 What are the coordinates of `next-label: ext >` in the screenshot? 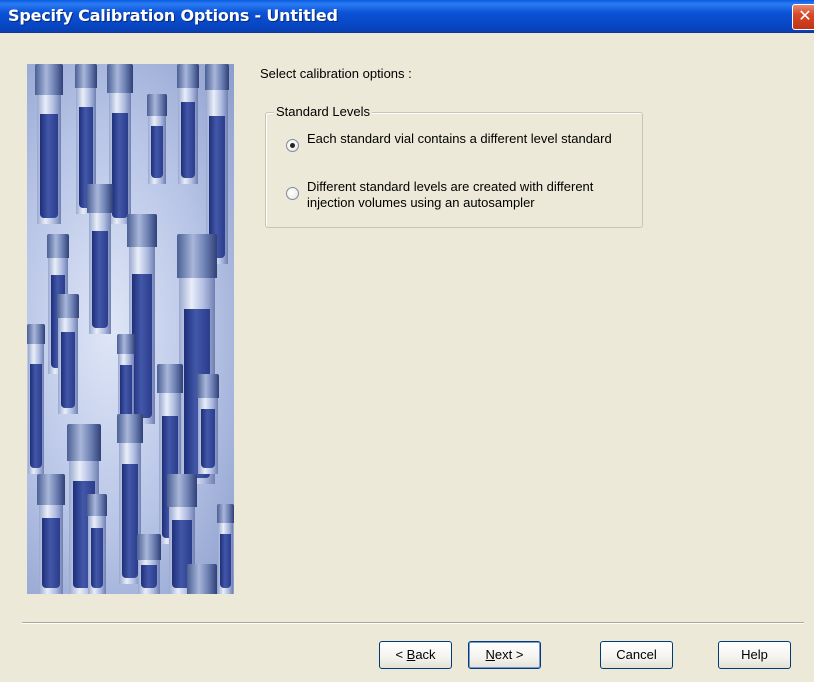 It's located at (509, 654).